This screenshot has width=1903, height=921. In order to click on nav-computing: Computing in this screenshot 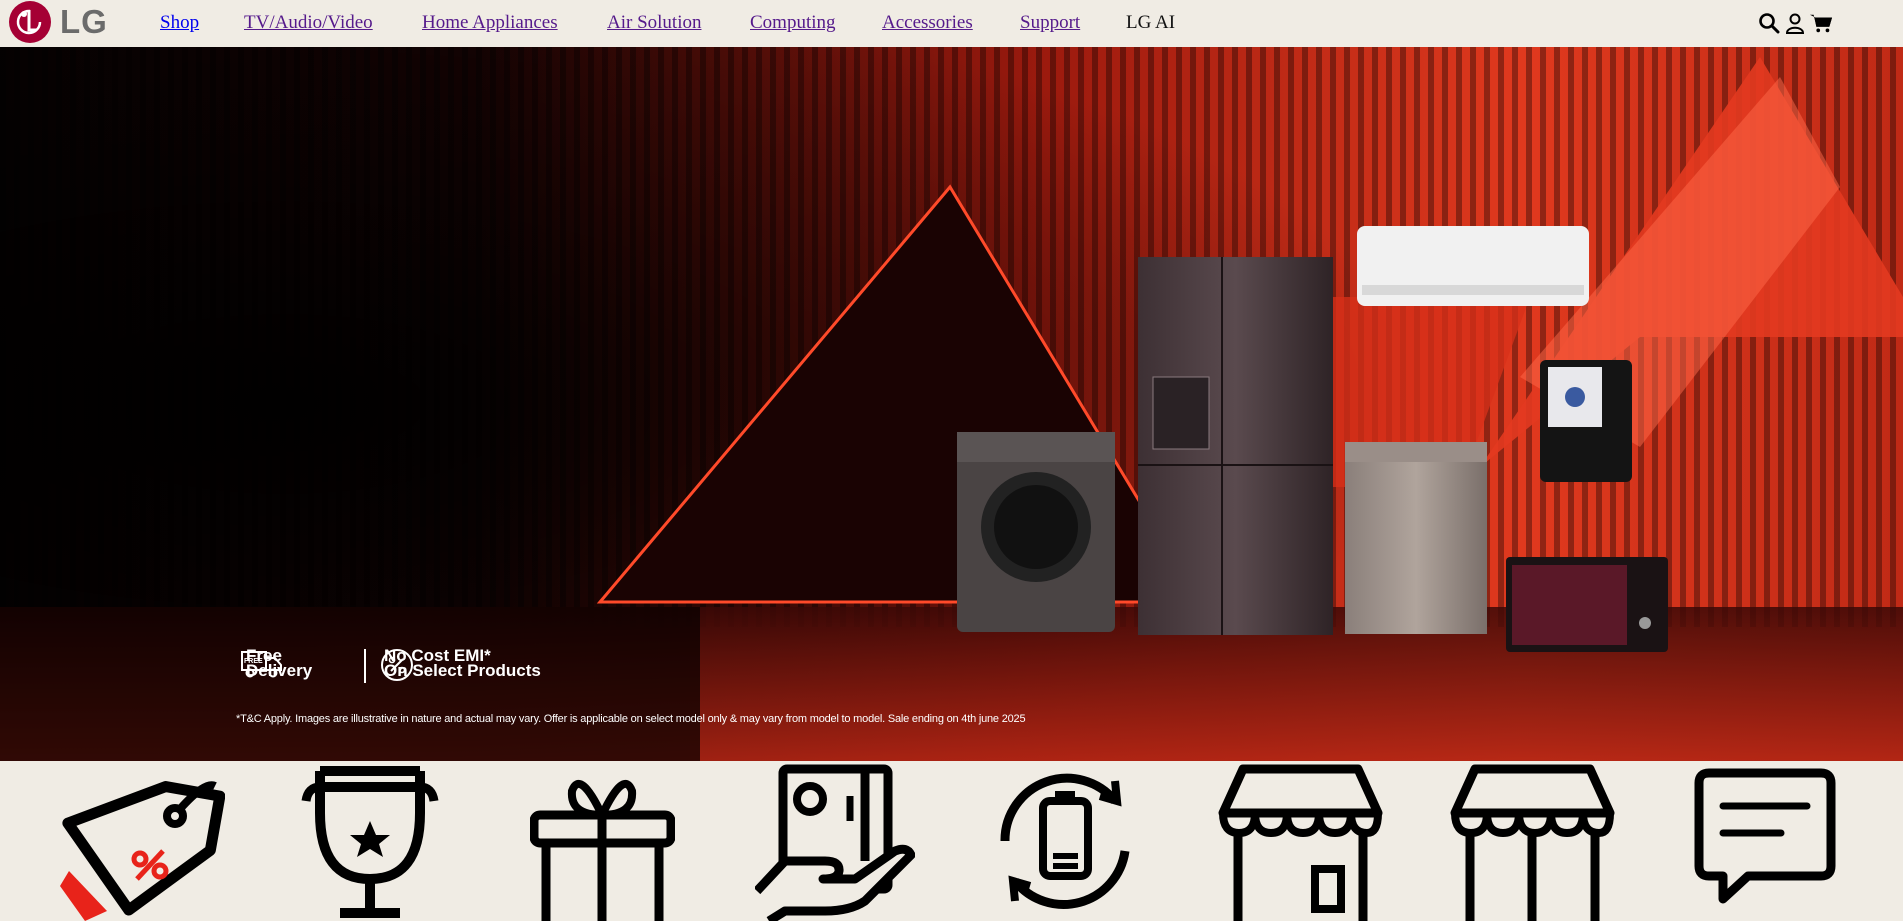, I will do `click(793, 23)`.